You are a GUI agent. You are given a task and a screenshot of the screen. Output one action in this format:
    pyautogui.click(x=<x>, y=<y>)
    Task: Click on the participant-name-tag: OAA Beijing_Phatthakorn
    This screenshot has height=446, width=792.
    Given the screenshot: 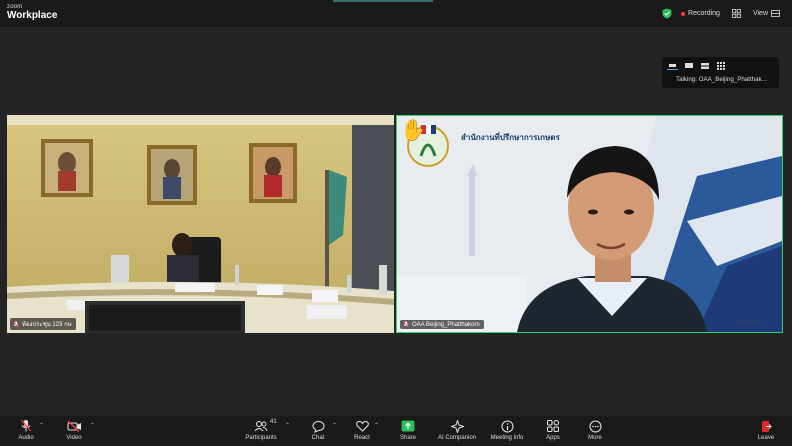 What is the action you would take?
    pyautogui.click(x=442, y=324)
    